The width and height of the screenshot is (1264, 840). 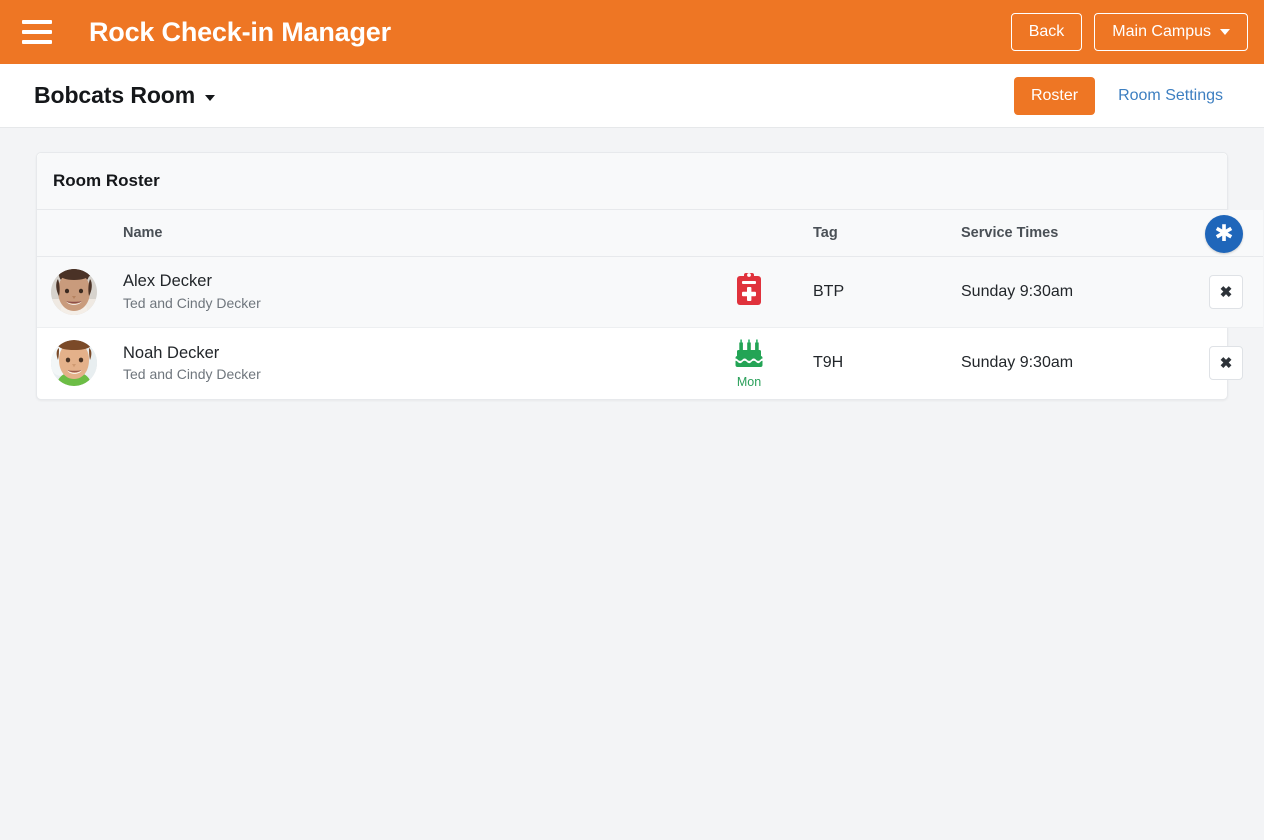 I want to click on room-selector: Bobcats Room, so click(x=125, y=95).